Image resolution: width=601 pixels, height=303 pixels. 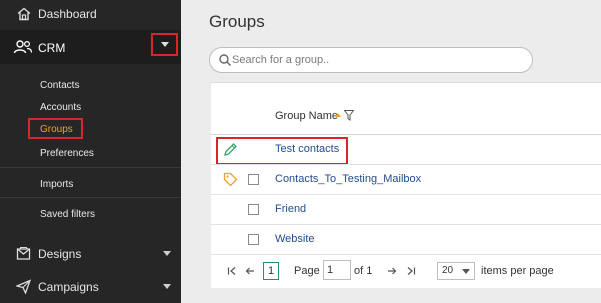 I want to click on page-label: Page, so click(x=307, y=271).